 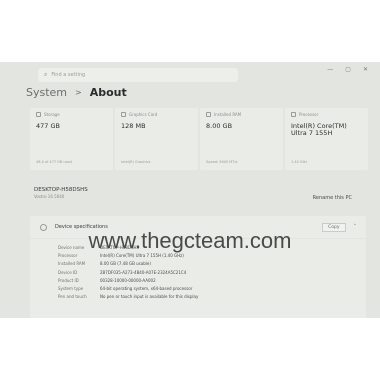 I want to click on spec-key: Pen and touch, so click(x=72, y=297).